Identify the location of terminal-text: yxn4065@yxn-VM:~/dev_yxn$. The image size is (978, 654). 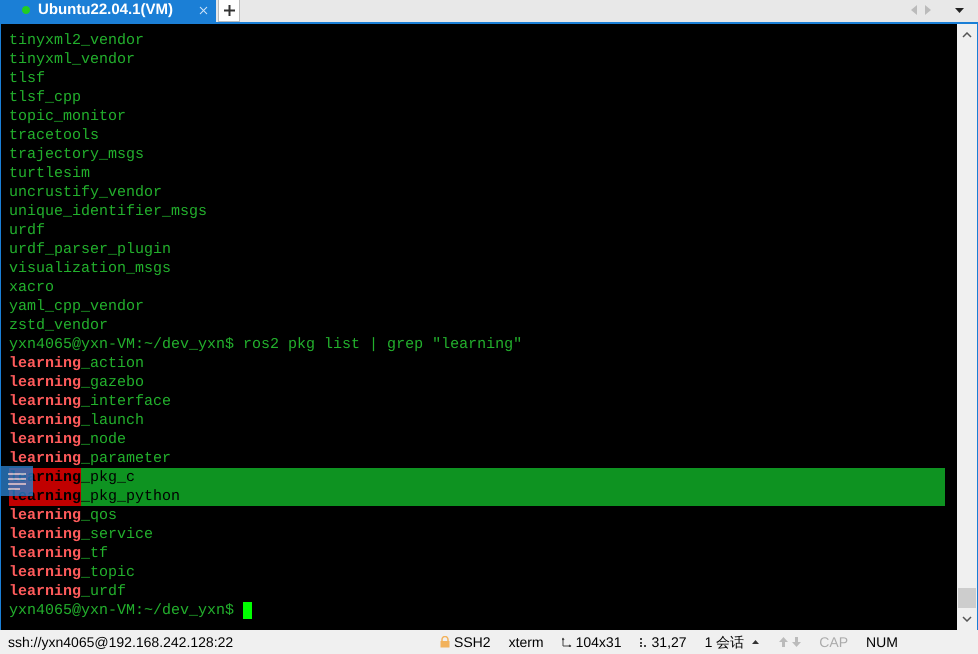
(122, 610).